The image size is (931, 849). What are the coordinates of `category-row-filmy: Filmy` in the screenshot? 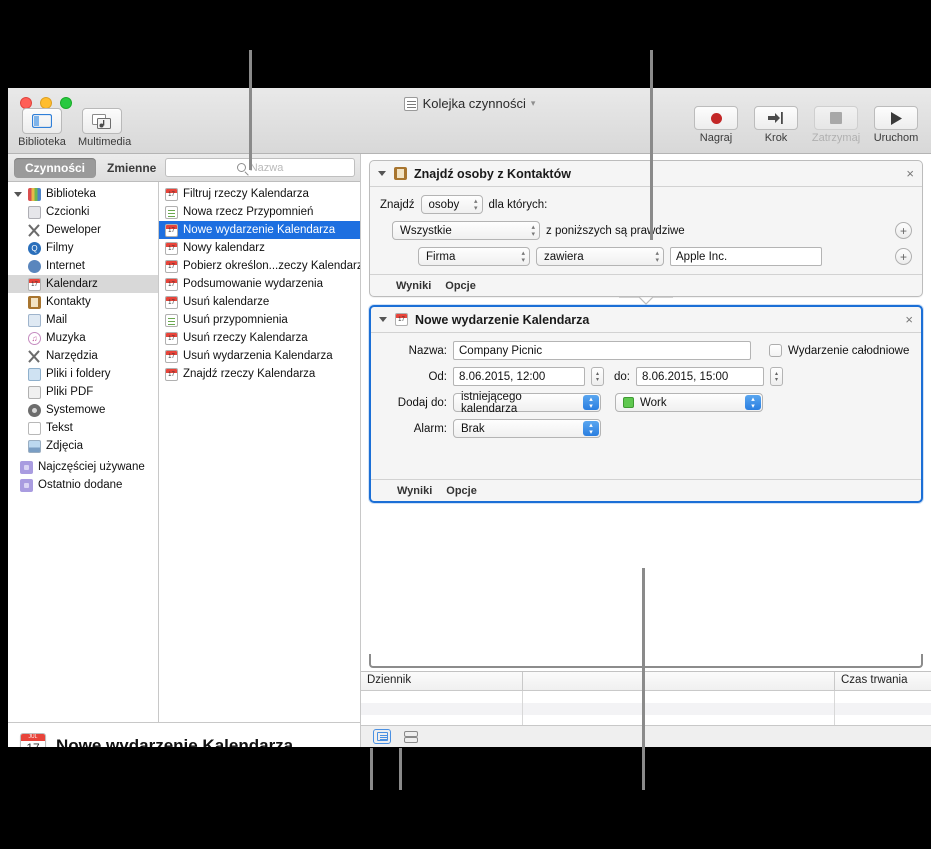 It's located at (83, 248).